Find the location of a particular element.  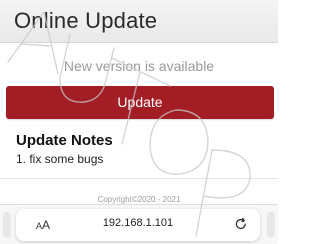

browser-toolbar: AA 192.168.1.101 is located at coordinates (139, 224).